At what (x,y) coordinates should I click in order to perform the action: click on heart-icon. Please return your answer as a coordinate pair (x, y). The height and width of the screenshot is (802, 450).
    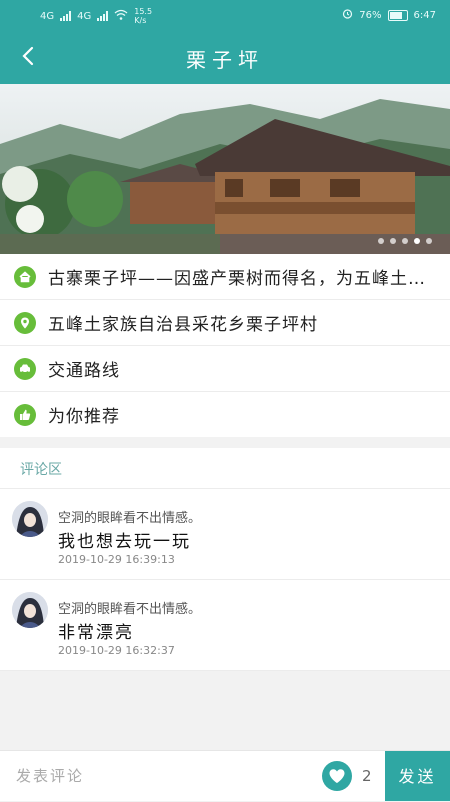
    Looking at the image, I should click on (337, 776).